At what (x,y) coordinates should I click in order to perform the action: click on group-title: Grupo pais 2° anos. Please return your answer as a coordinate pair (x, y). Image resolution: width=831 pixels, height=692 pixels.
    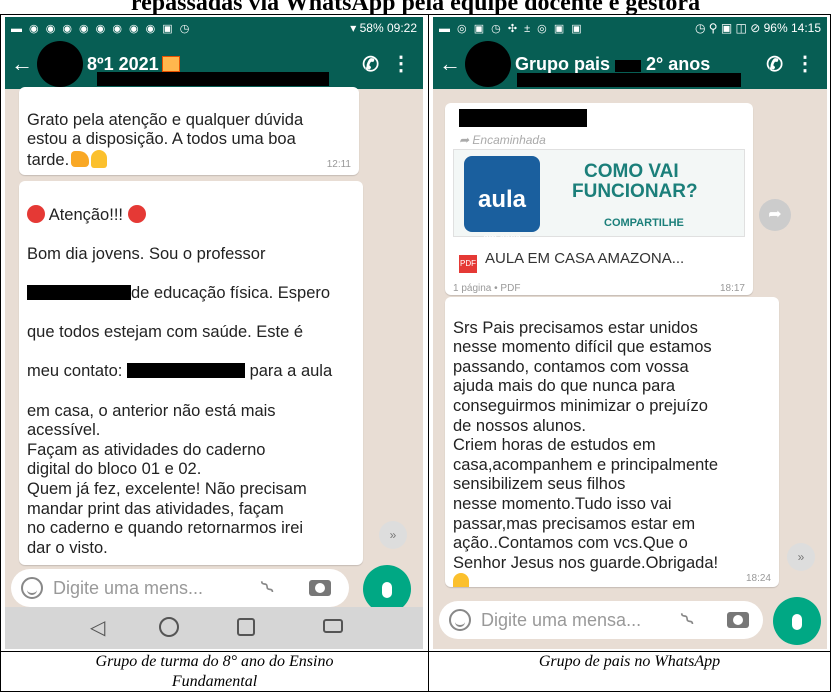
    Looking at the image, I should click on (612, 64).